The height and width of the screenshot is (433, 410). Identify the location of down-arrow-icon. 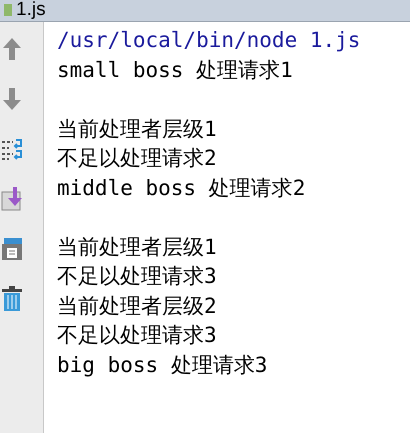
(12, 99).